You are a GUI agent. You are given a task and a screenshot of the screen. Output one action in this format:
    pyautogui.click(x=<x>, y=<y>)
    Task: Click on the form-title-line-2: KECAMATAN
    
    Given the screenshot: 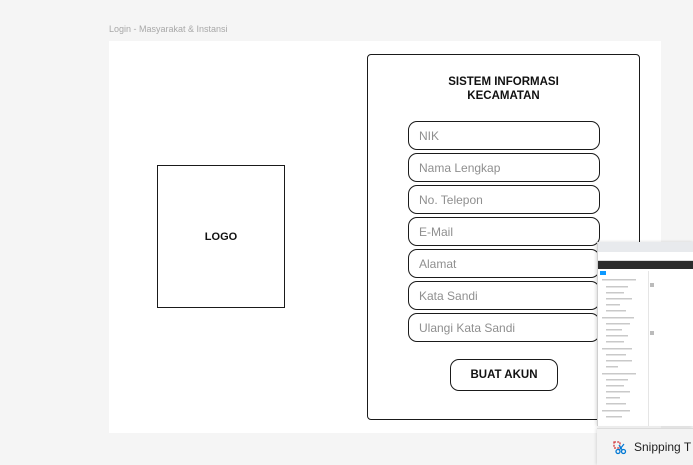 What is the action you would take?
    pyautogui.click(x=503, y=96)
    